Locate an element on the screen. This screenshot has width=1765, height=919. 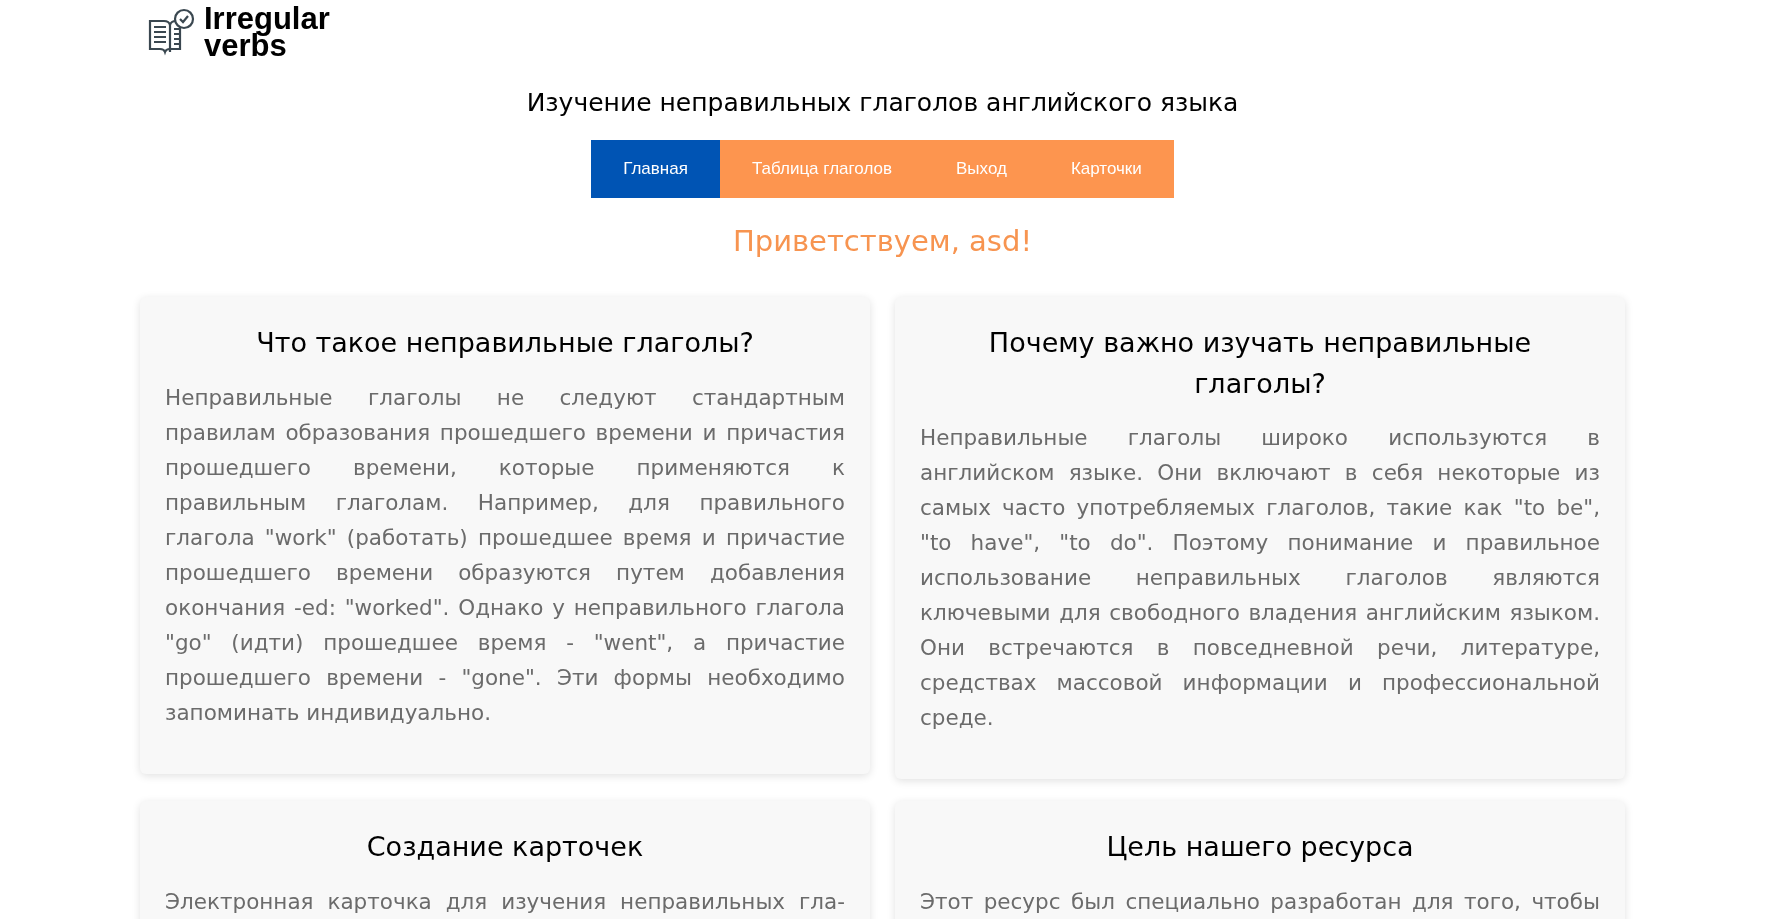
nav-tab: Таблица глаголов is located at coordinates (821, 168).